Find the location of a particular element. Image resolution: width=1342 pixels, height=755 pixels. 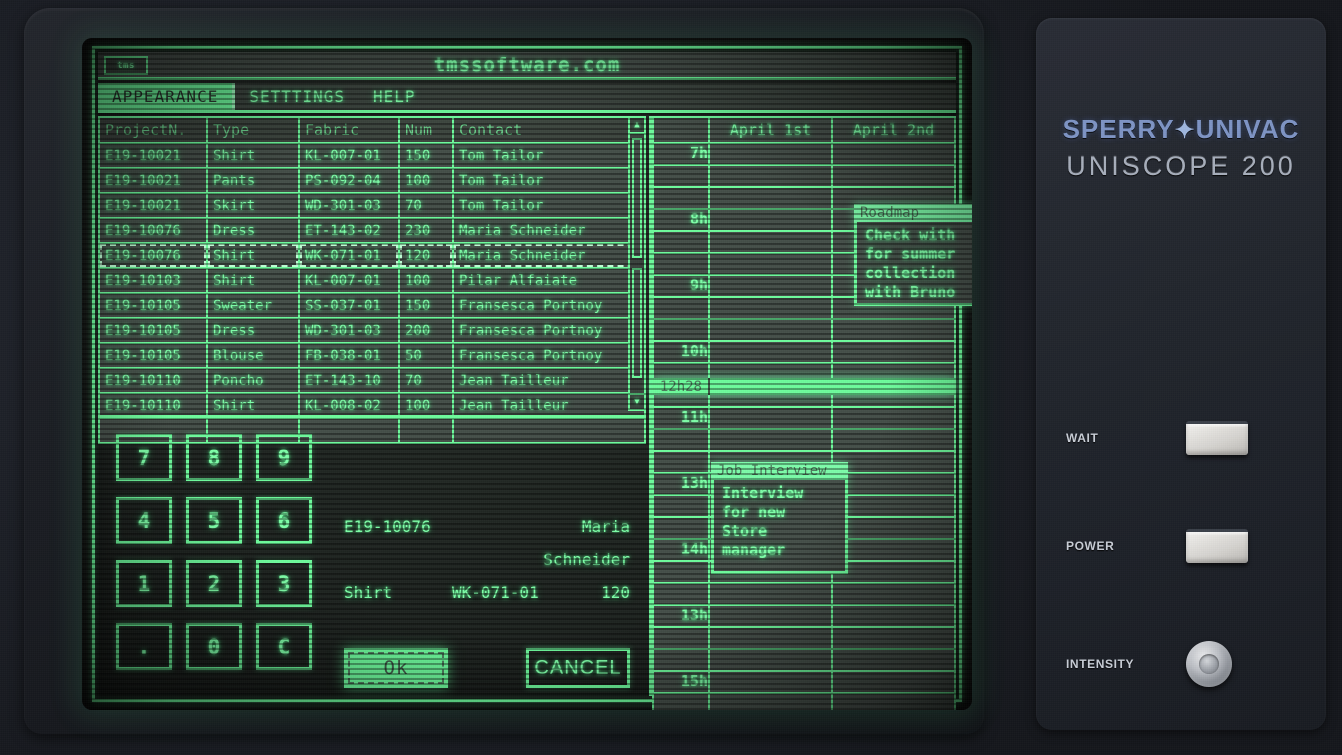

keypad-key-6: 6 is located at coordinates (284, 520).